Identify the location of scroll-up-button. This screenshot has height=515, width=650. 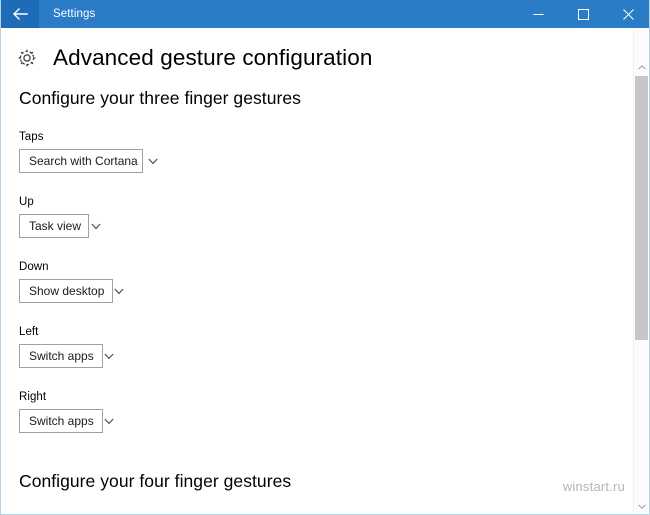
(641, 66).